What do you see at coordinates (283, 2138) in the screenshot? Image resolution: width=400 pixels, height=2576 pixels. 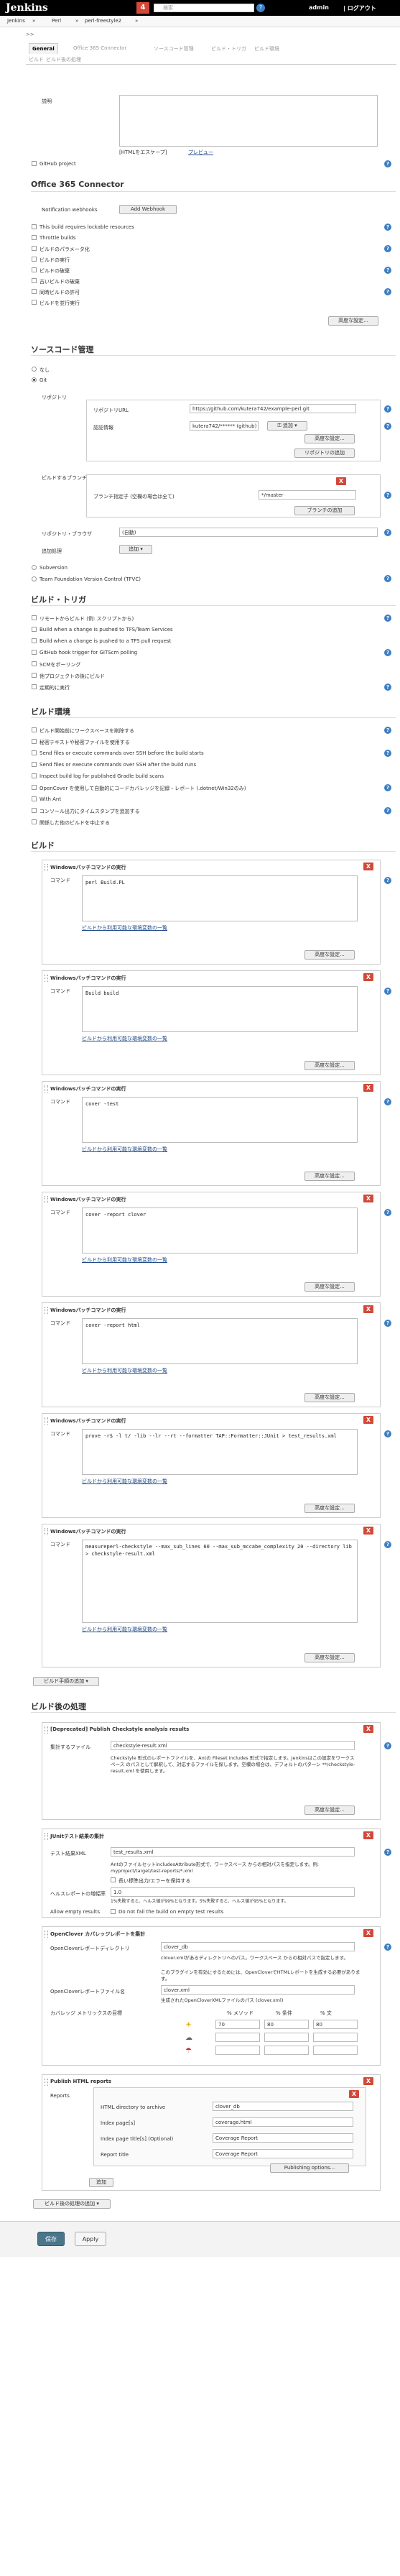 I see `index-title-input: Coverage Report` at bounding box center [283, 2138].